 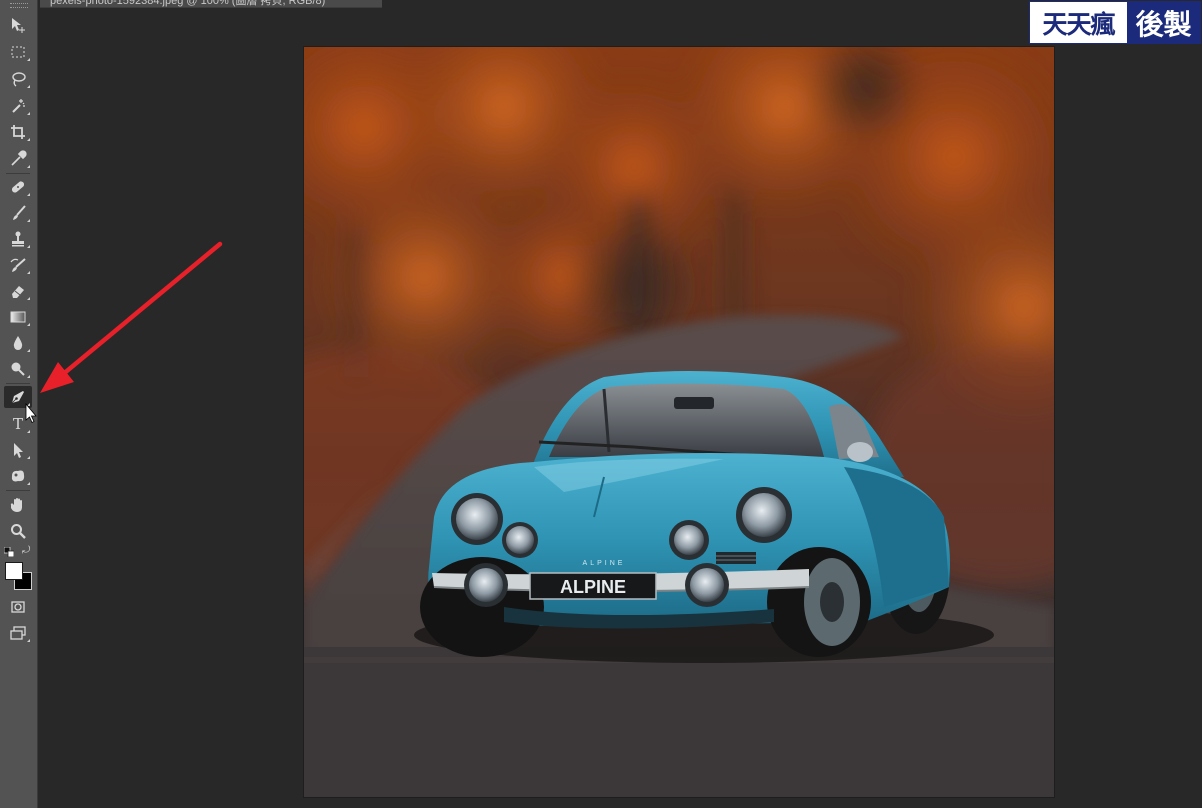 I want to click on move-tool, so click(x=18, y=25).